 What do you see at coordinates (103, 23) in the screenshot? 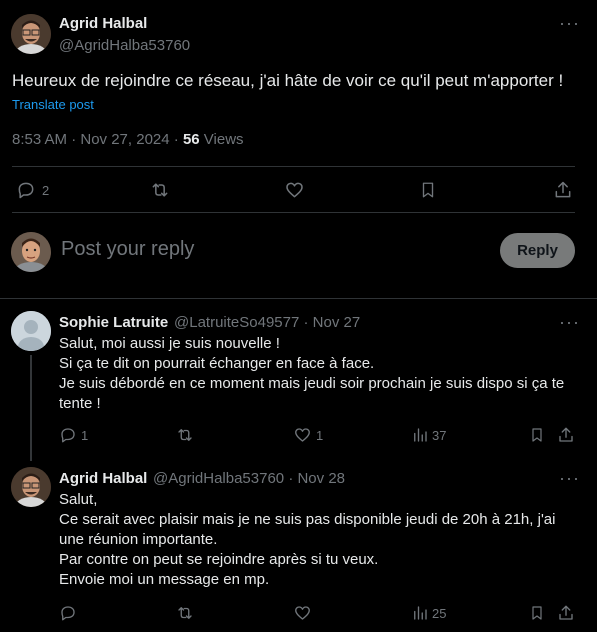
I see `author-name: Agrid Halbal` at bounding box center [103, 23].